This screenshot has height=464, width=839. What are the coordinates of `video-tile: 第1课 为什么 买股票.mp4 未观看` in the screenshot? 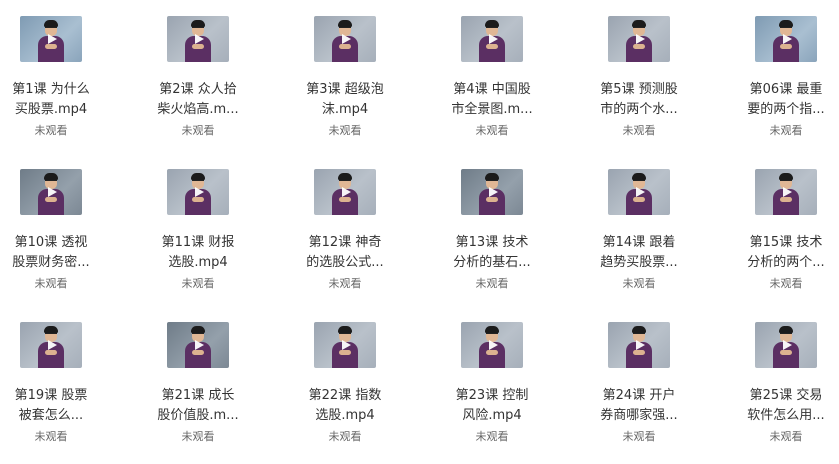 It's located at (55, 77).